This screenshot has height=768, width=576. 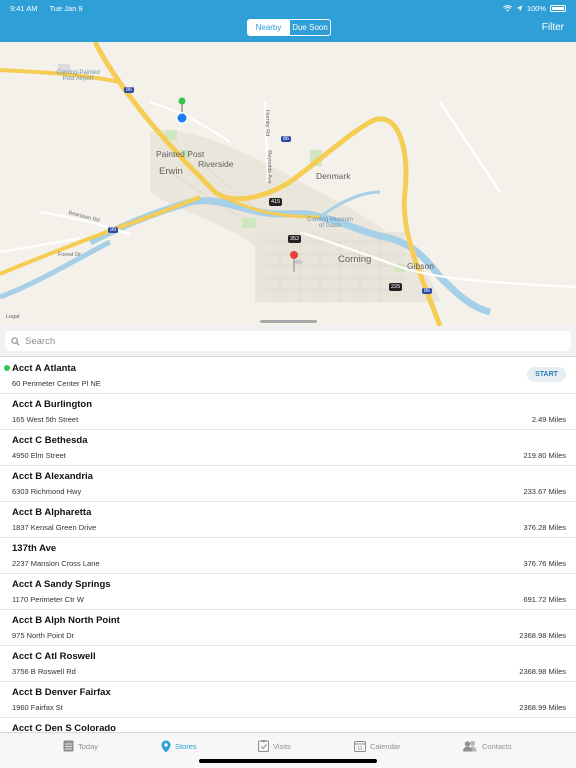 I want to click on store-distance: 233.67 Miles, so click(x=544, y=491).